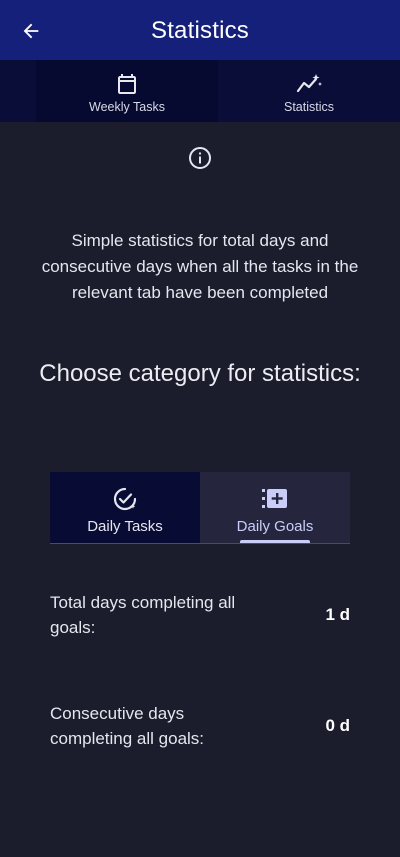 This screenshot has width=400, height=857. What do you see at coordinates (127, 84) in the screenshot?
I see `calendar-icon` at bounding box center [127, 84].